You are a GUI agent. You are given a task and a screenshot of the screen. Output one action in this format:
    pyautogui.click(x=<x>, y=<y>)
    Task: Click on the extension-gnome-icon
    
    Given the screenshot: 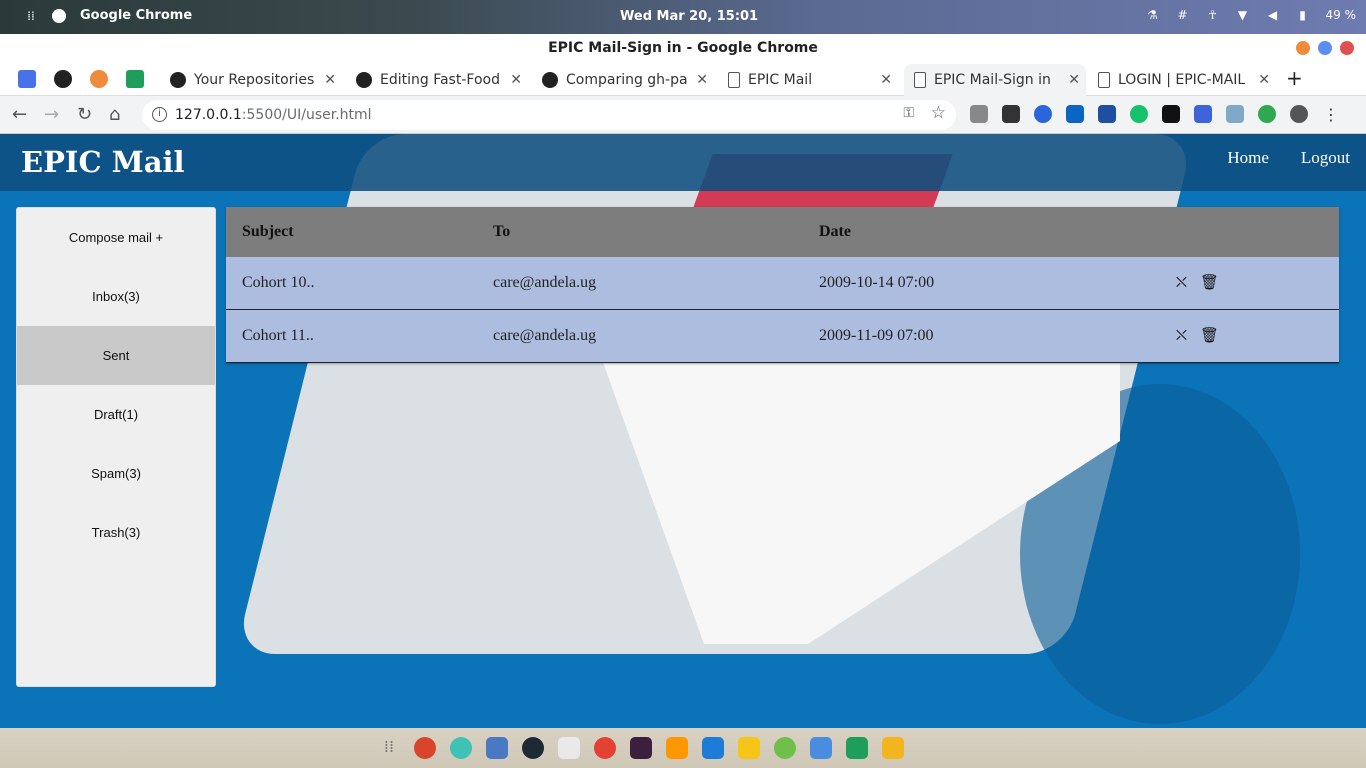 What is the action you would take?
    pyautogui.click(x=1171, y=114)
    